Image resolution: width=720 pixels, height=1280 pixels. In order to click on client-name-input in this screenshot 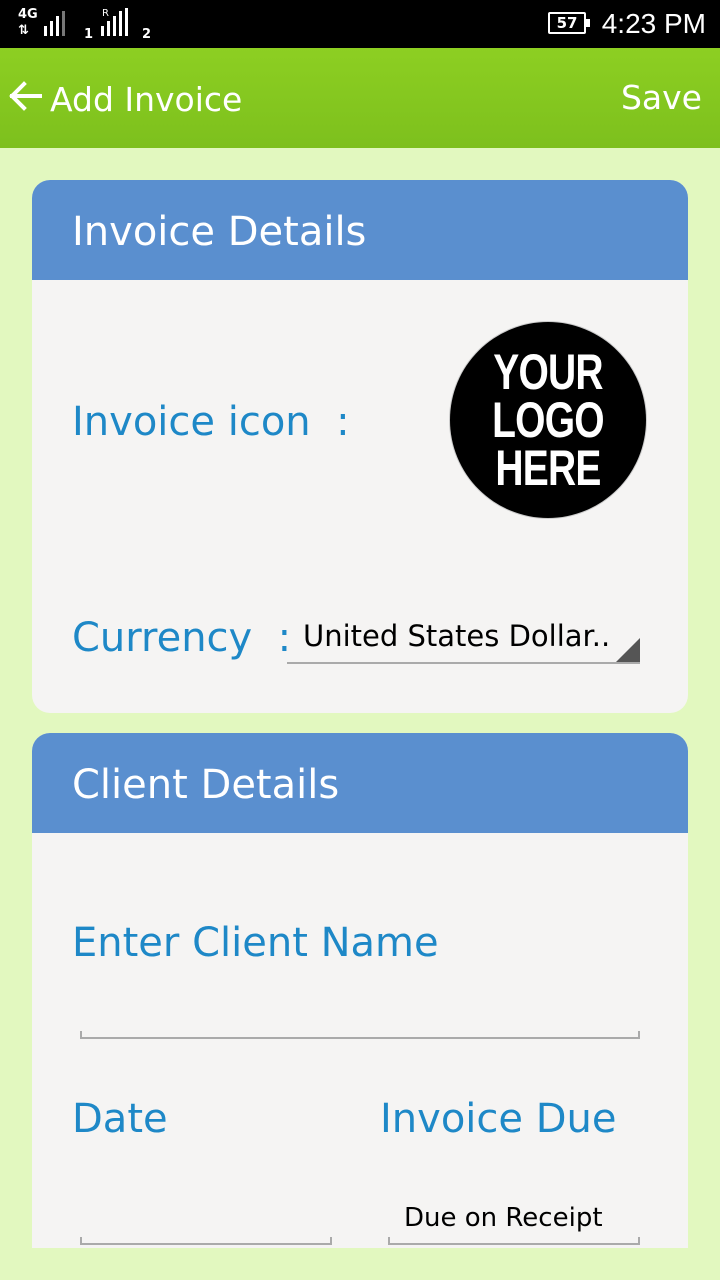, I will do `click(360, 1014)`.